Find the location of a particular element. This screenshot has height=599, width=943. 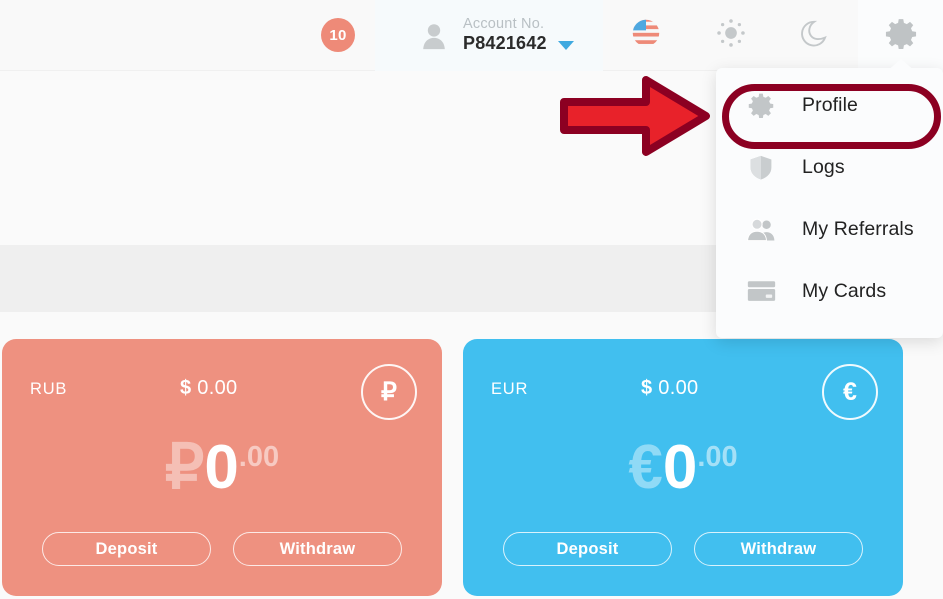

top-bar: 10 Account No. P8421642 is located at coordinates (471, 36).